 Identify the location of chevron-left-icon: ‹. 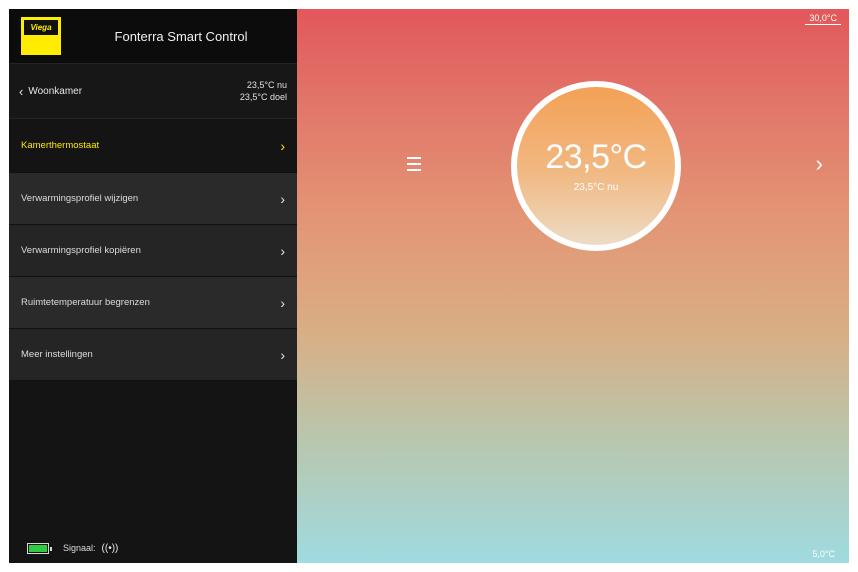
(21, 91).